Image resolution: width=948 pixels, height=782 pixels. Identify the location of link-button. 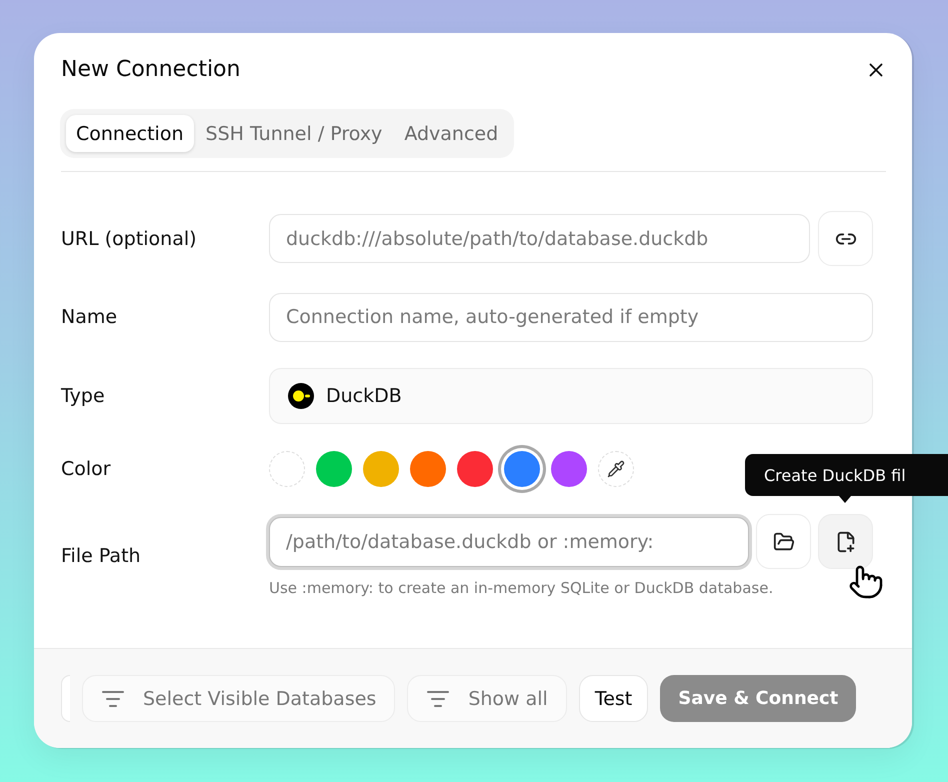
(845, 238).